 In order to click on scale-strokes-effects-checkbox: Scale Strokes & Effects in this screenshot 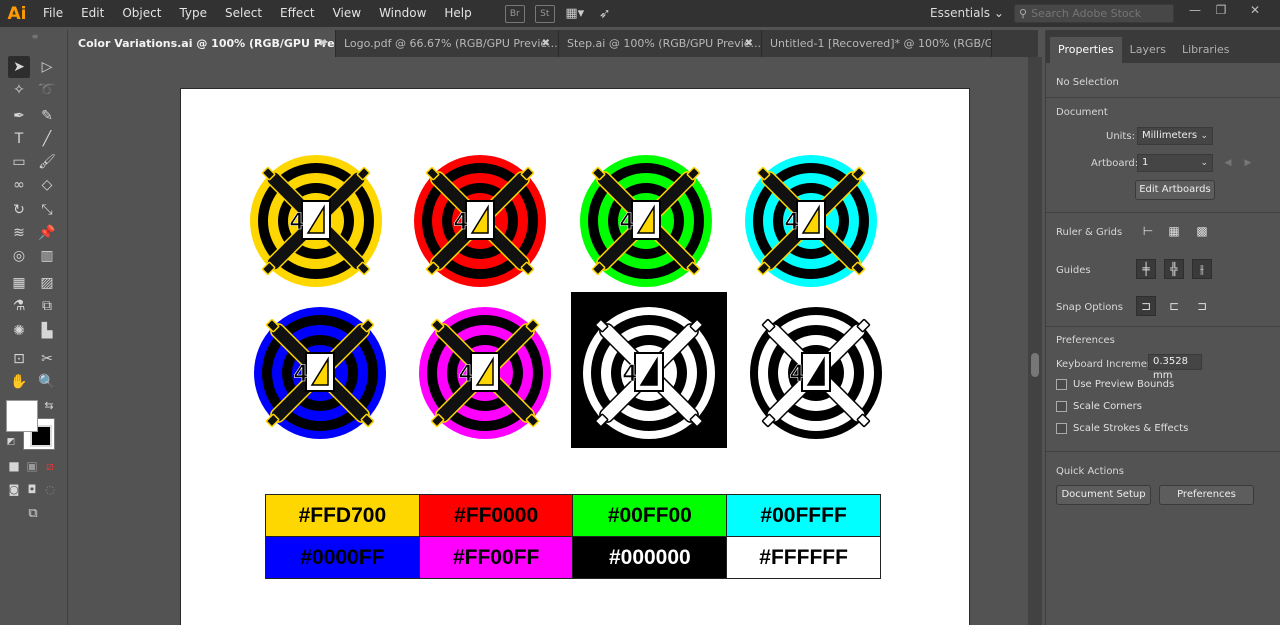, I will do `click(1122, 428)`.